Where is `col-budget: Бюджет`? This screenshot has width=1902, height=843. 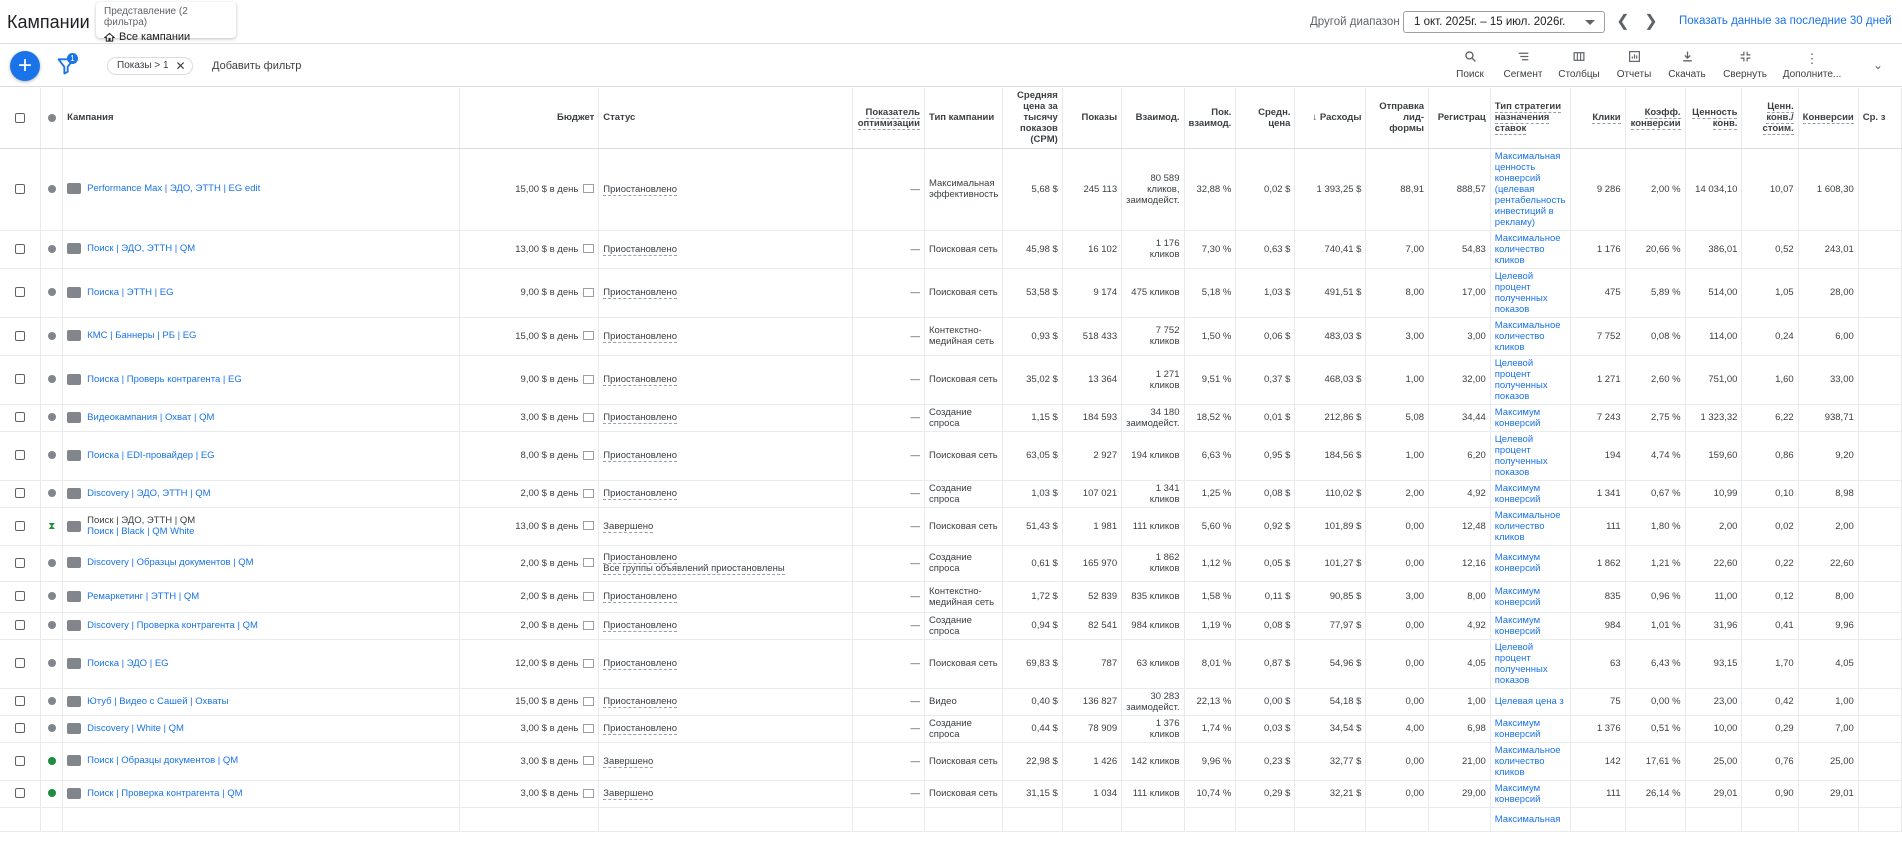
col-budget: Бюджет is located at coordinates (529, 118).